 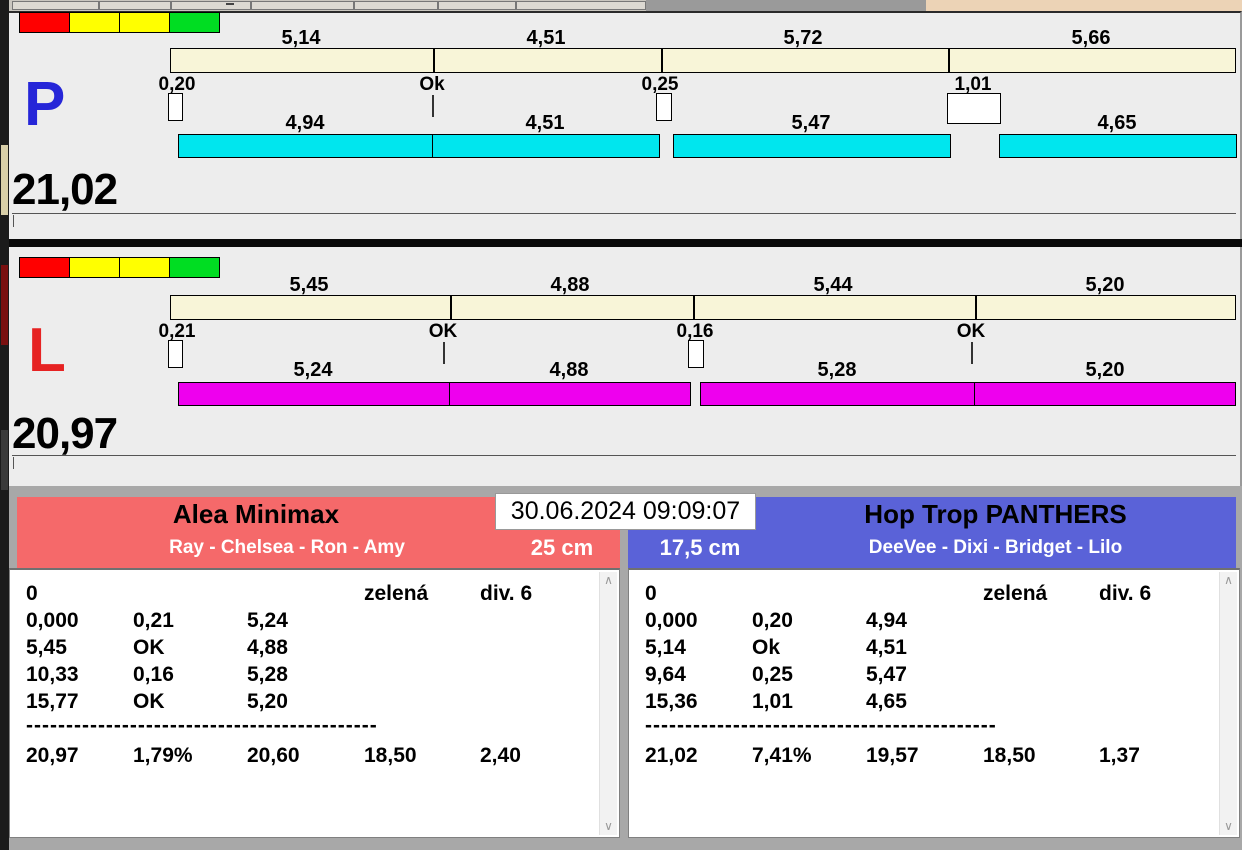 I want to click on legend-swatch-red, so click(x=44, y=267).